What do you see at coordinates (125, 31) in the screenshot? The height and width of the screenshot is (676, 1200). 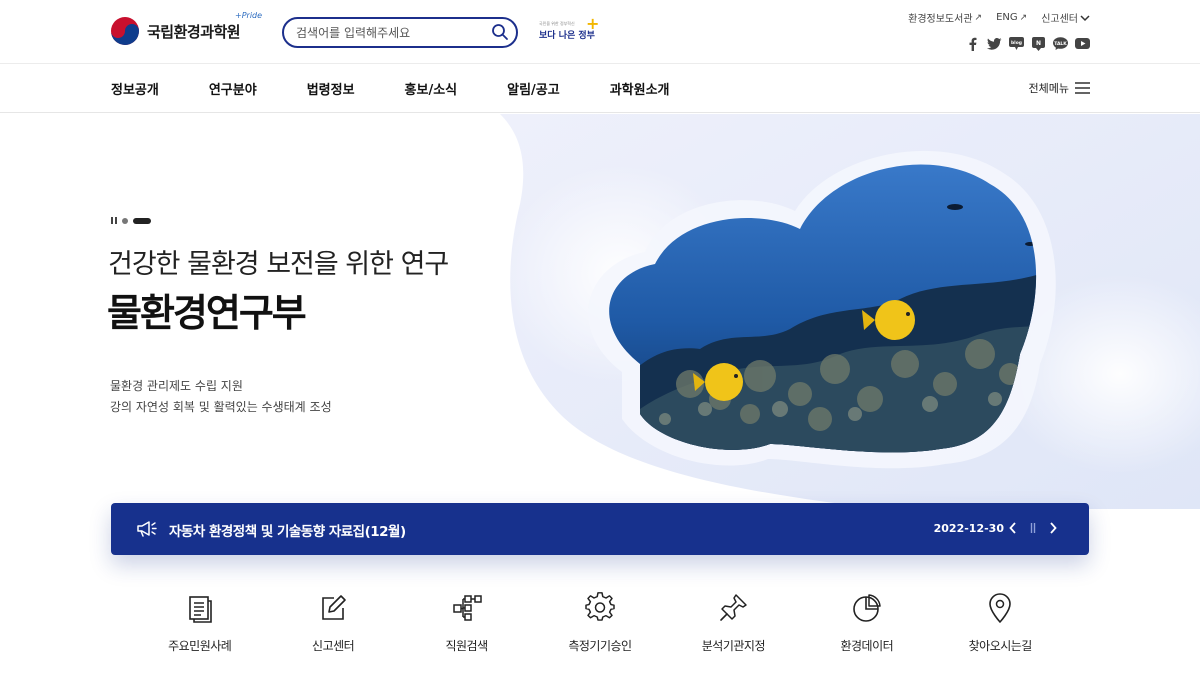 I see `taegeuk-emblem-icon` at bounding box center [125, 31].